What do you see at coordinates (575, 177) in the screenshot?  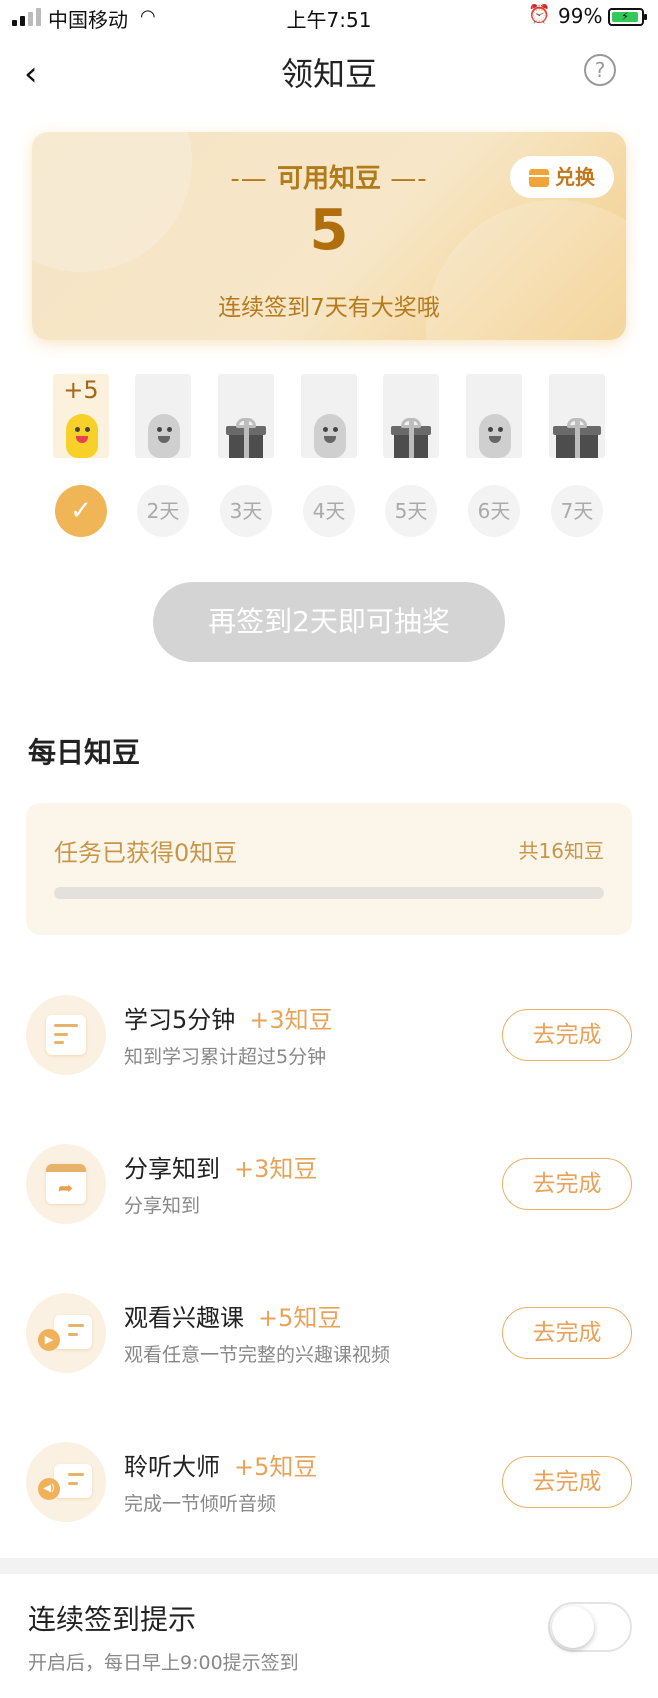 I see `exchange-label: 兑换` at bounding box center [575, 177].